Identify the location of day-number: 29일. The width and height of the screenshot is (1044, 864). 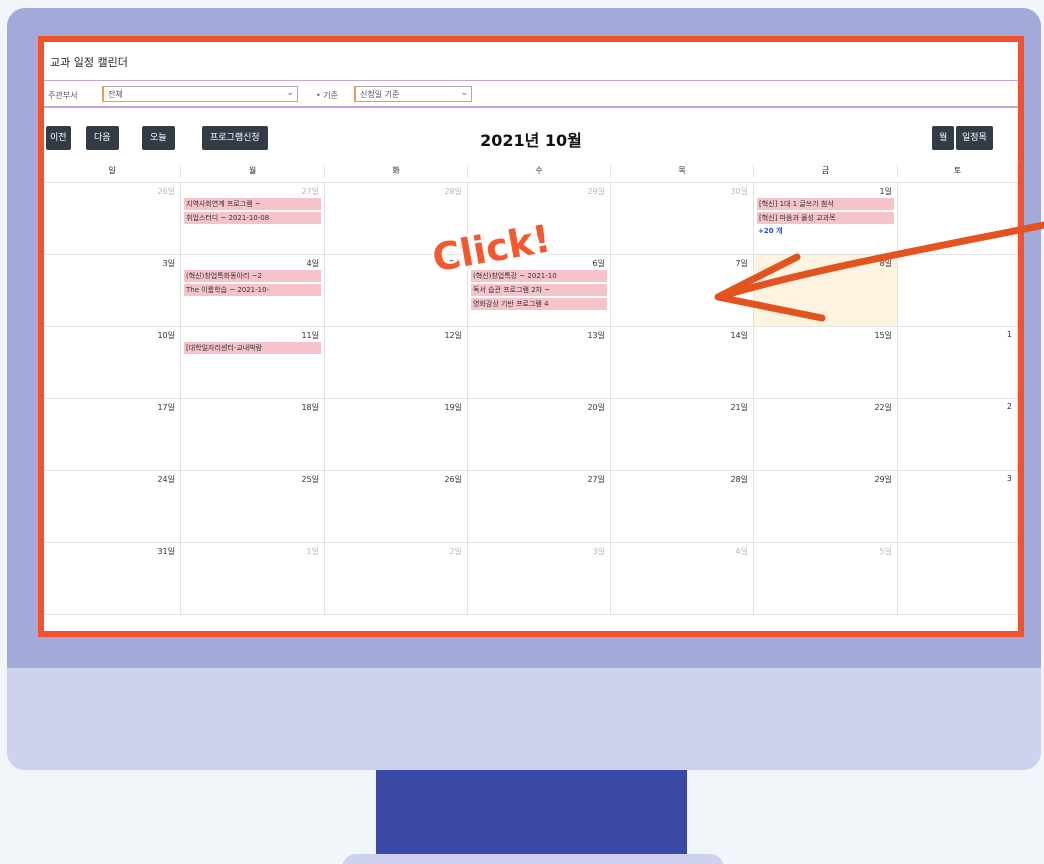
(596, 191).